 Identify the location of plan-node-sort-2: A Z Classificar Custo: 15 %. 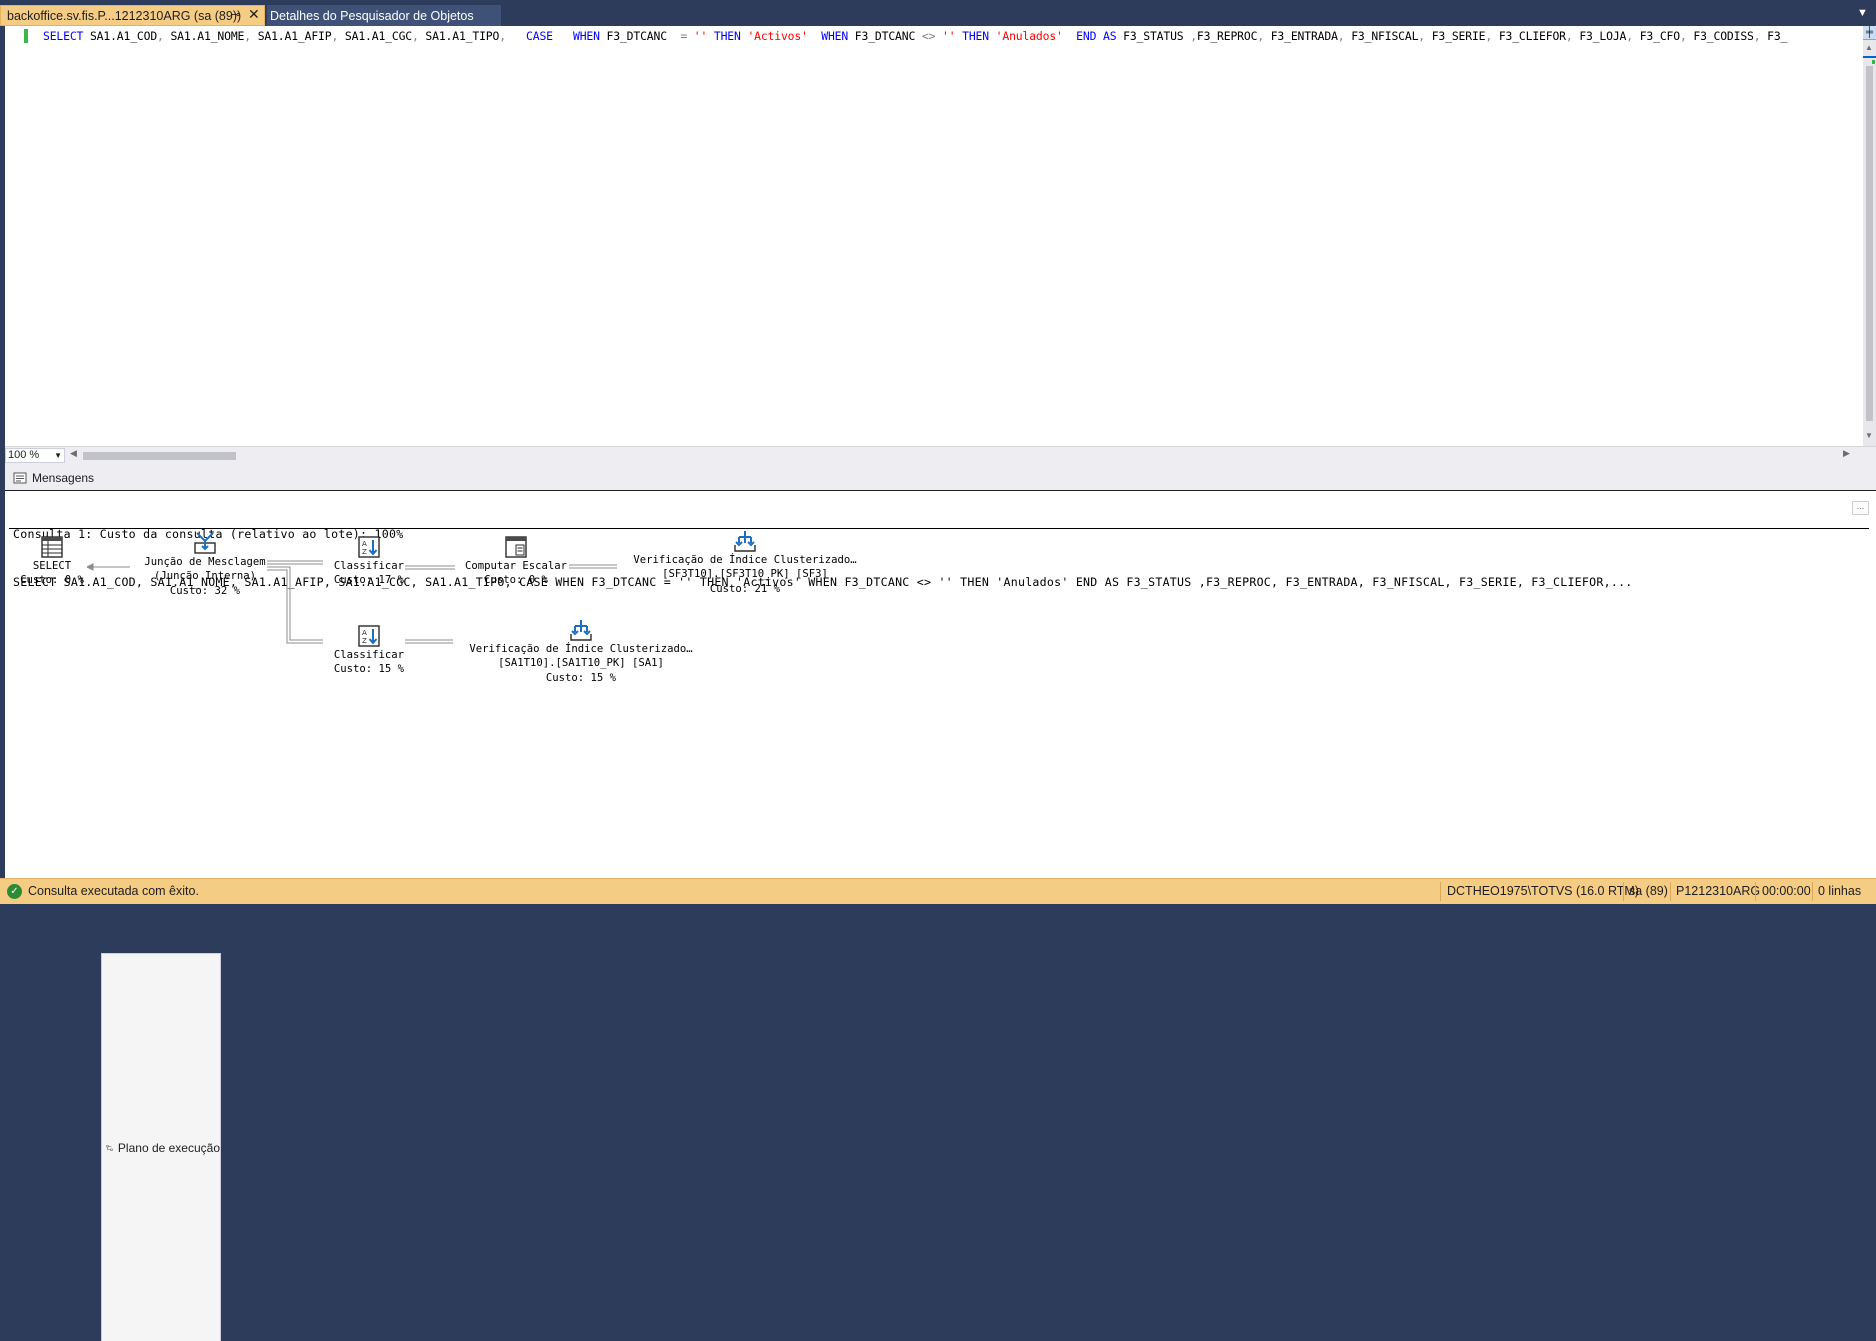
(369, 650).